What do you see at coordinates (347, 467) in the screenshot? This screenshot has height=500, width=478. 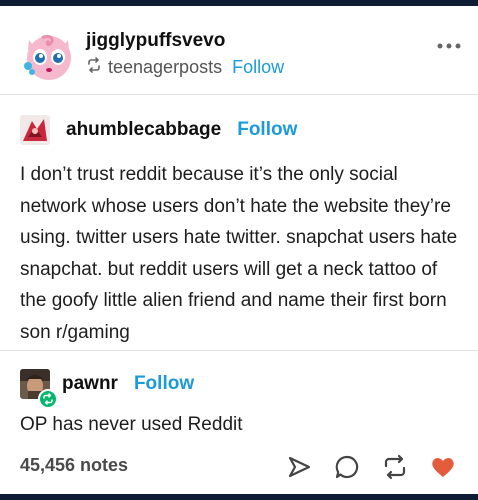 I see `reply-icon` at bounding box center [347, 467].